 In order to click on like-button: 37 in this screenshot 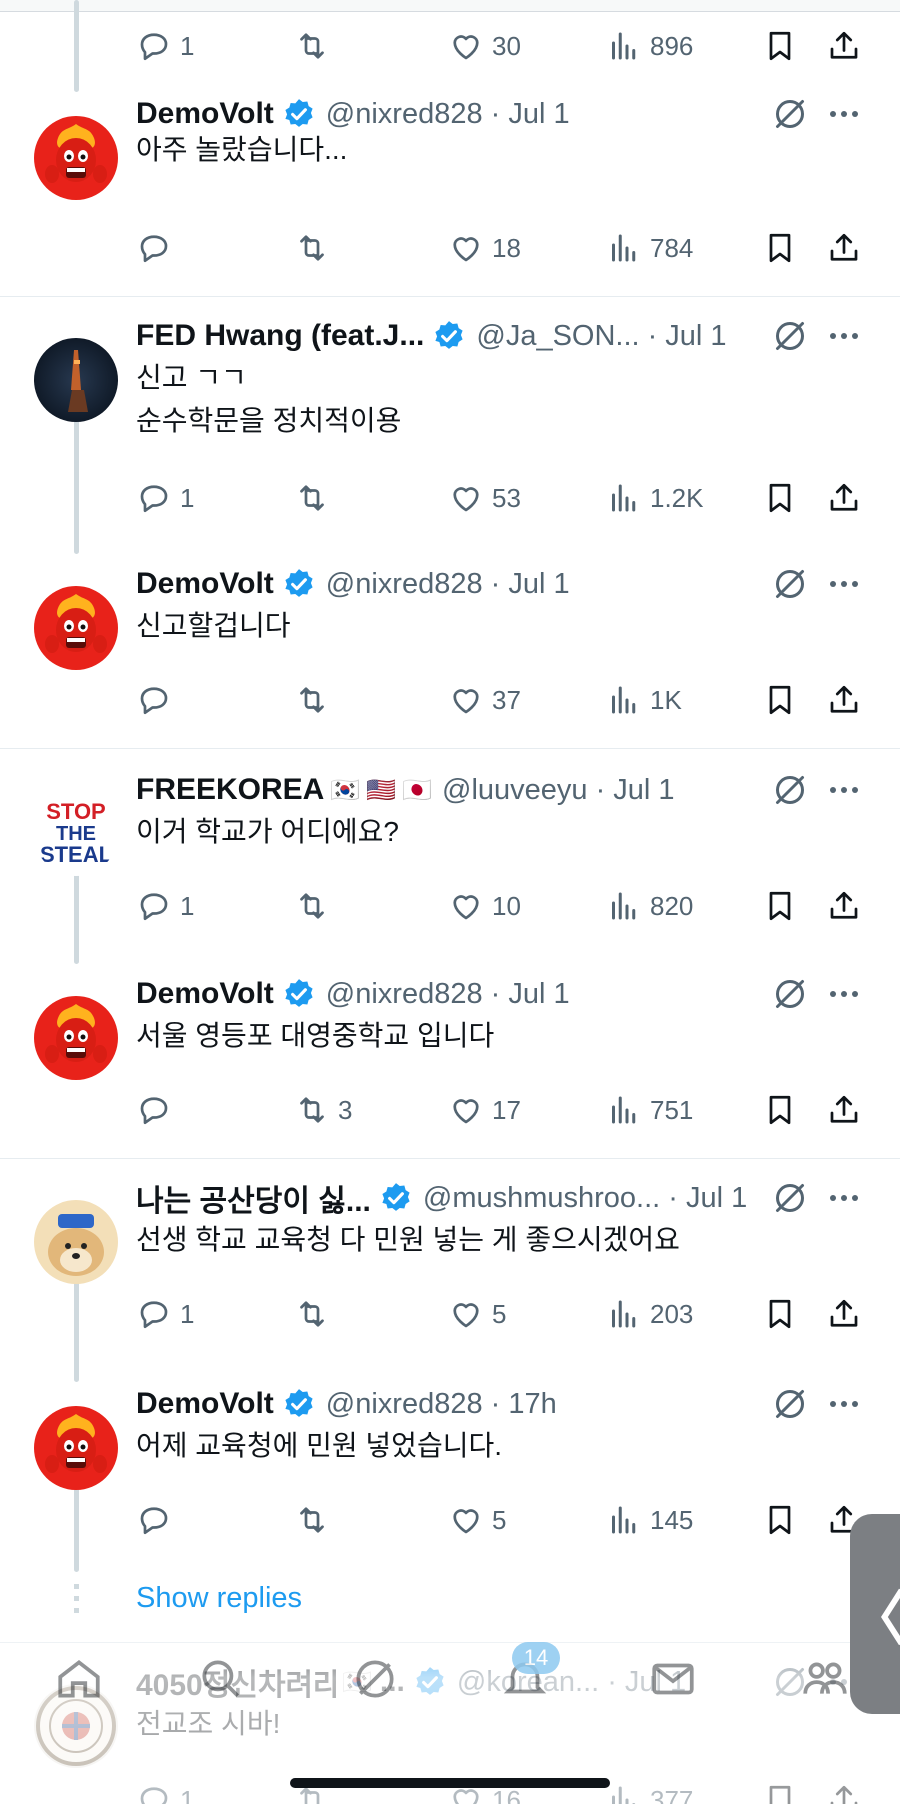, I will do `click(484, 700)`.